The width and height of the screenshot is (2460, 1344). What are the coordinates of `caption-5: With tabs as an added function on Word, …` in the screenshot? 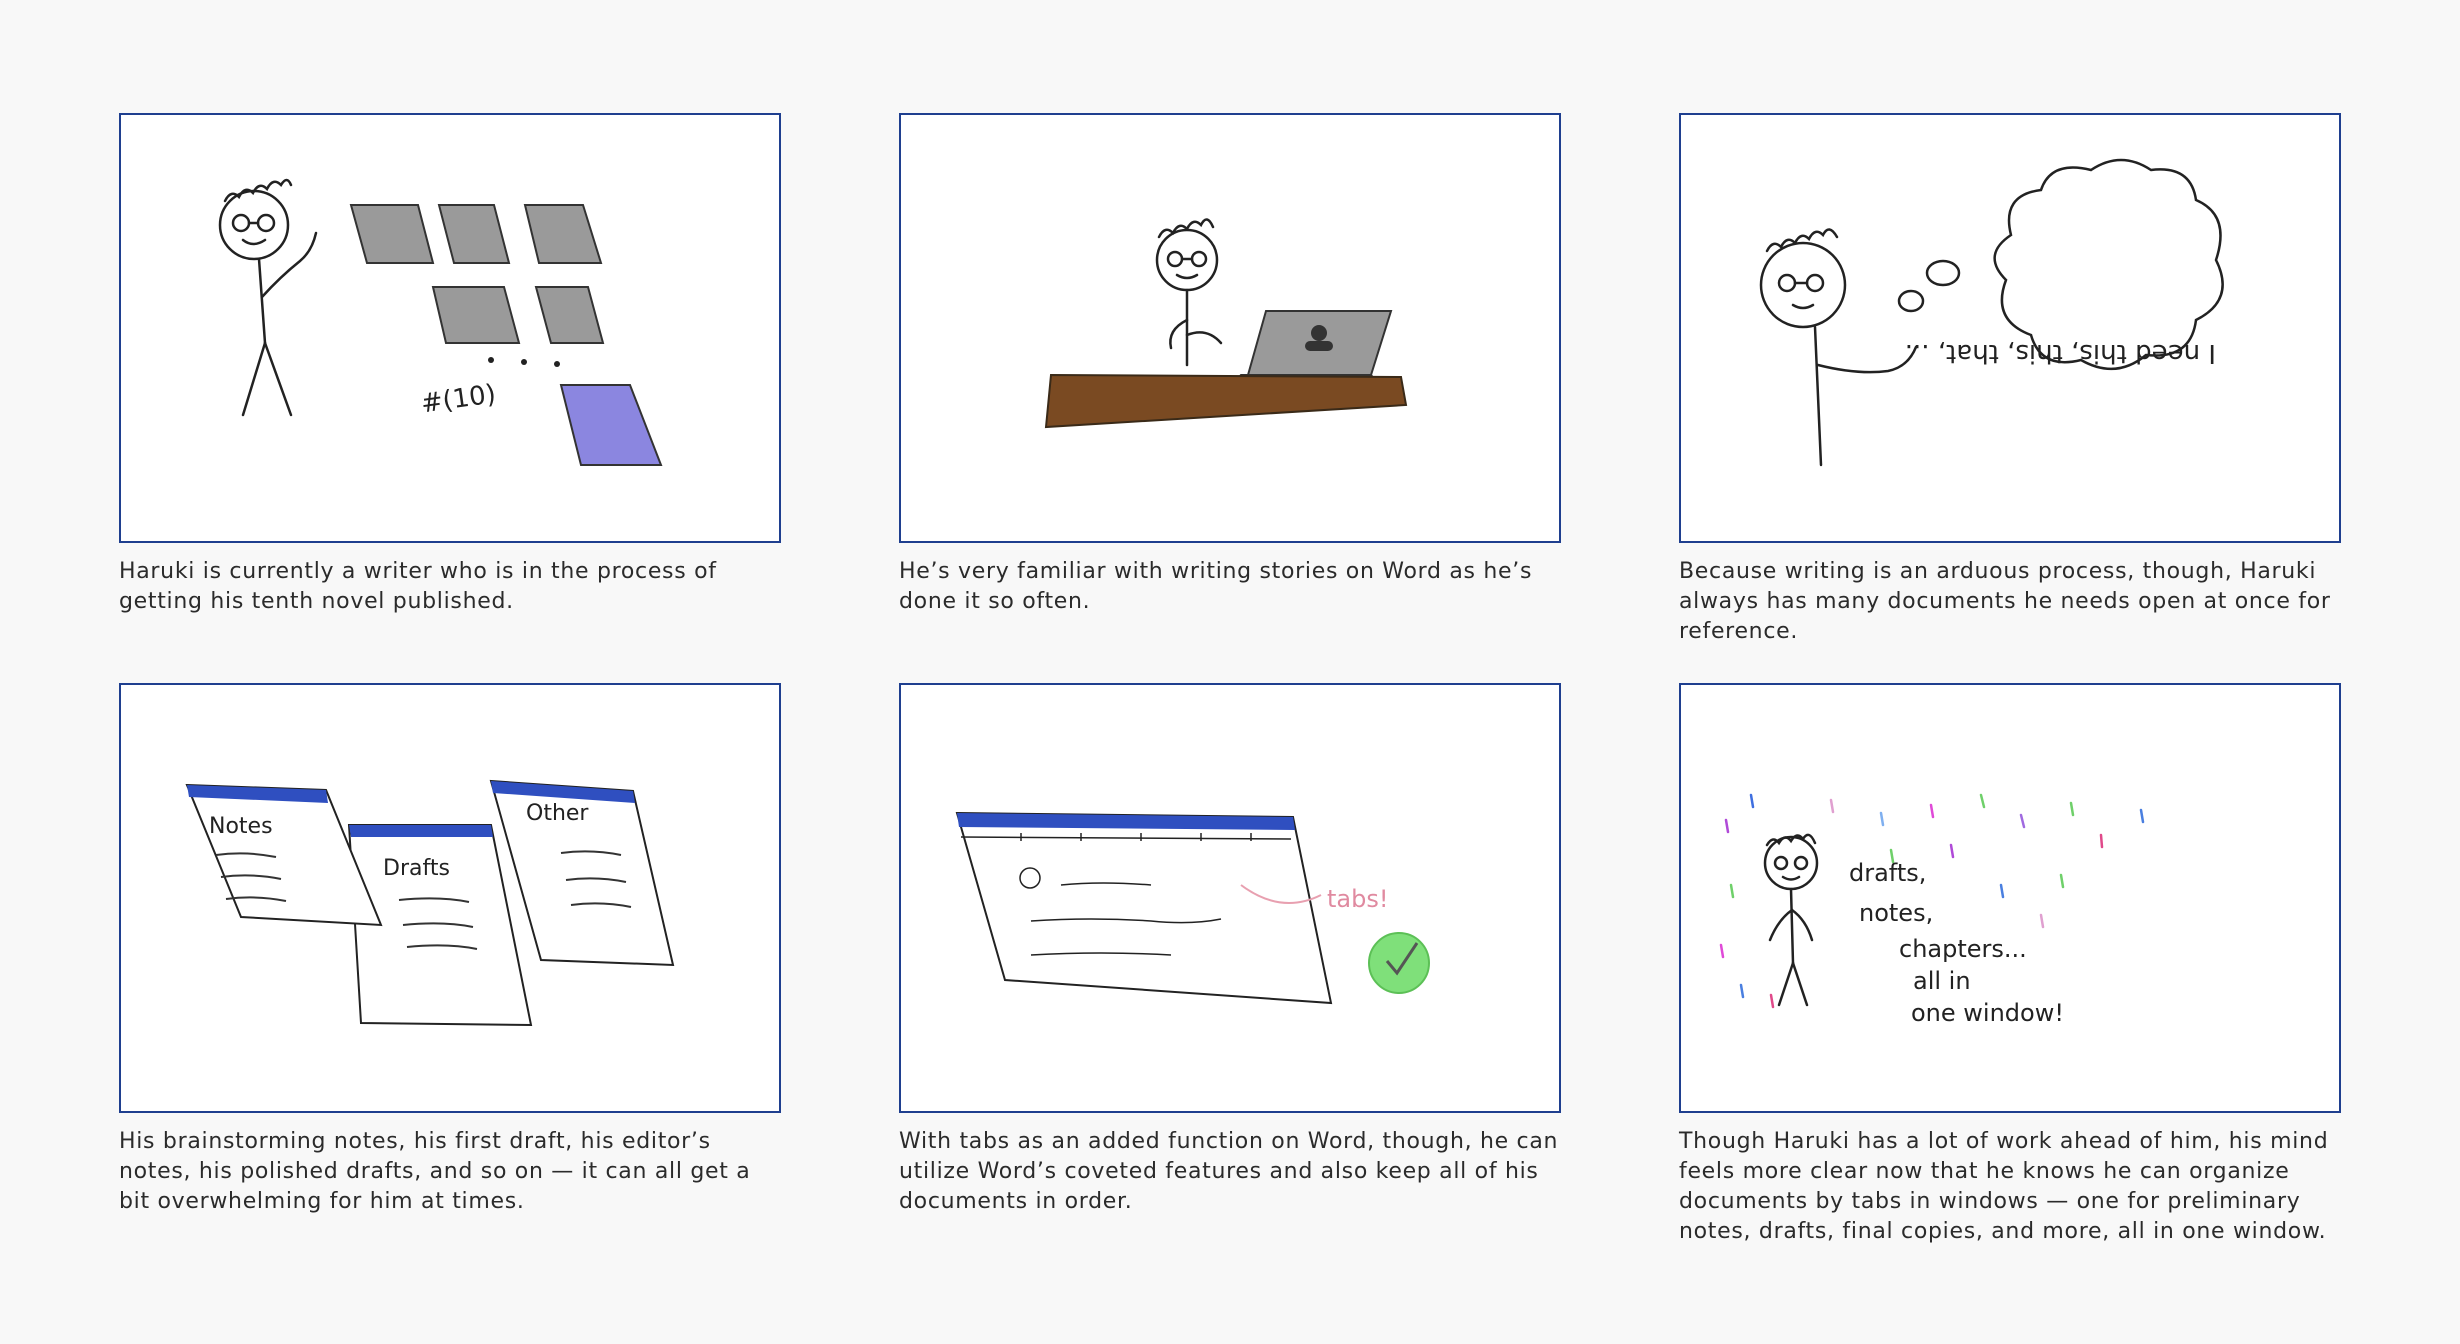 It's located at (1229, 1171).